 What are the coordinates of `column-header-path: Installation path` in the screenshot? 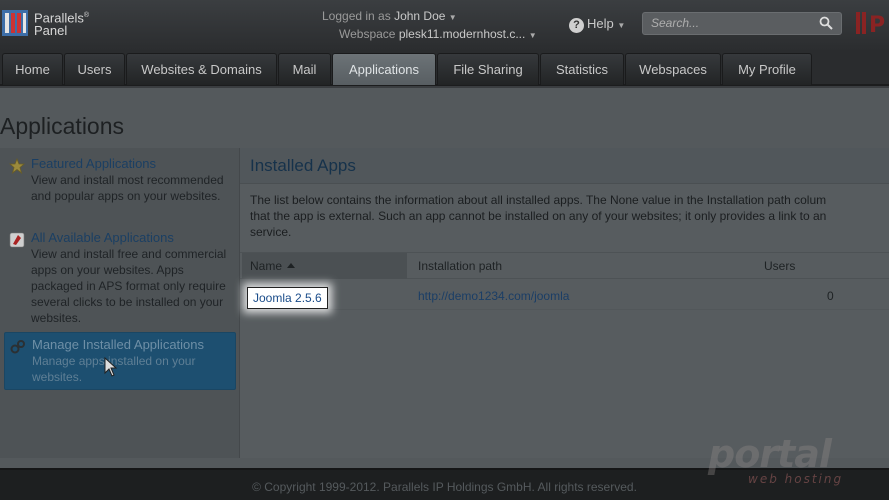 It's located at (580, 266).